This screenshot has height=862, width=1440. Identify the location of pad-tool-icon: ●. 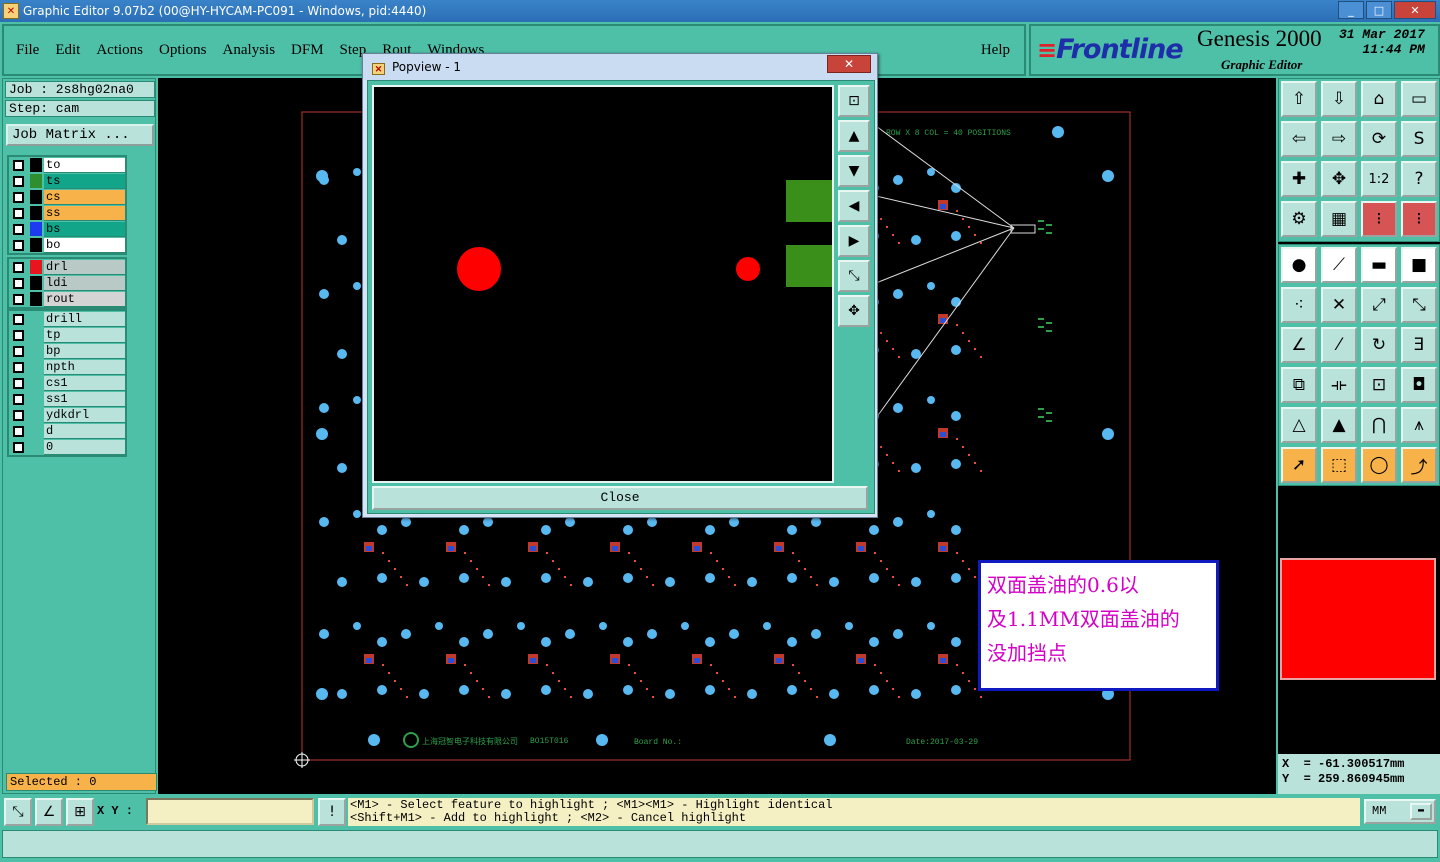
(1299, 265).